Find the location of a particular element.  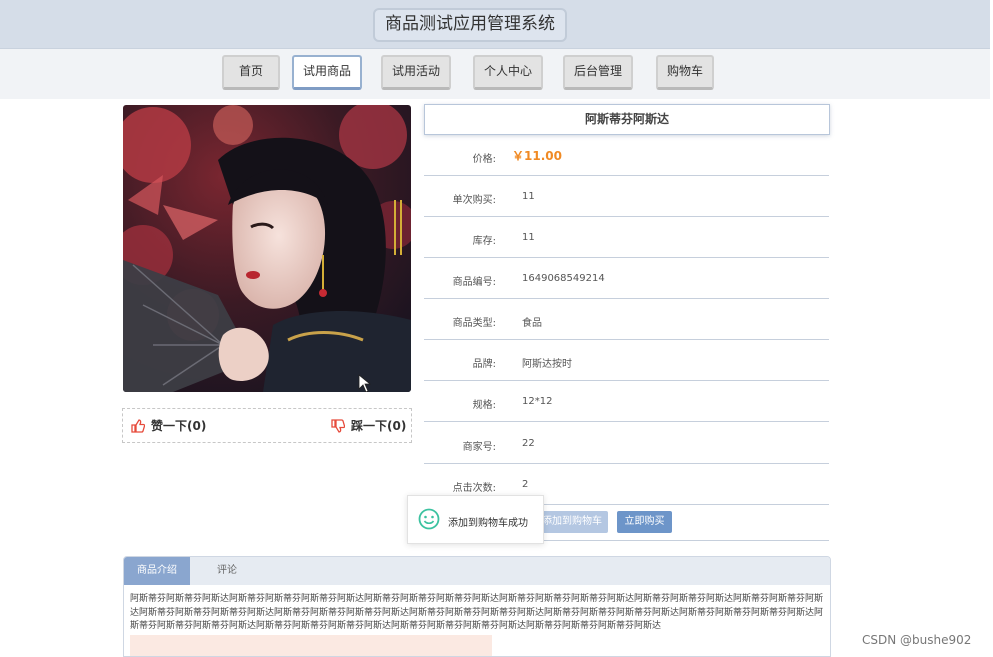

tab-comments: 评论 is located at coordinates (227, 571).